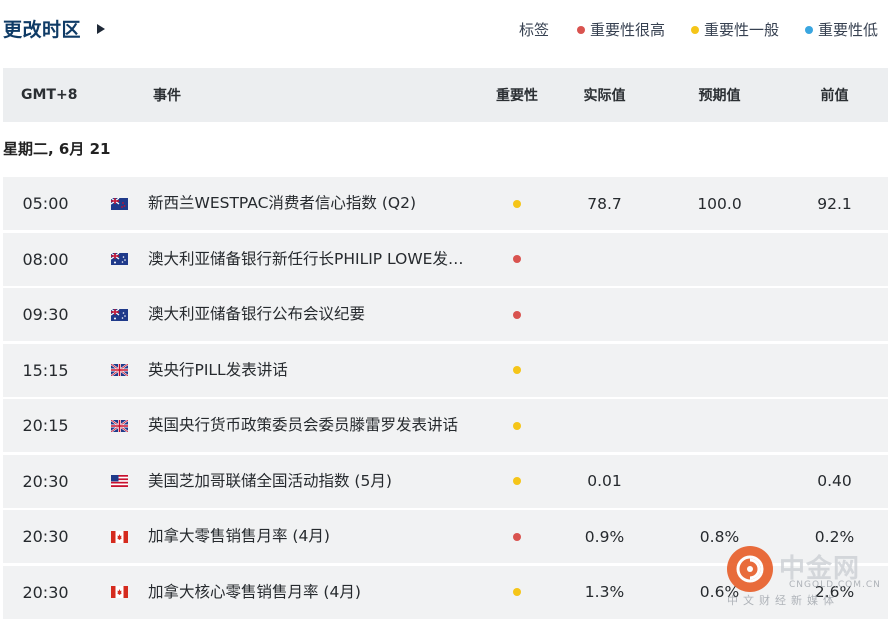  I want to click on forecast-value: 0.8%, so click(719, 536).